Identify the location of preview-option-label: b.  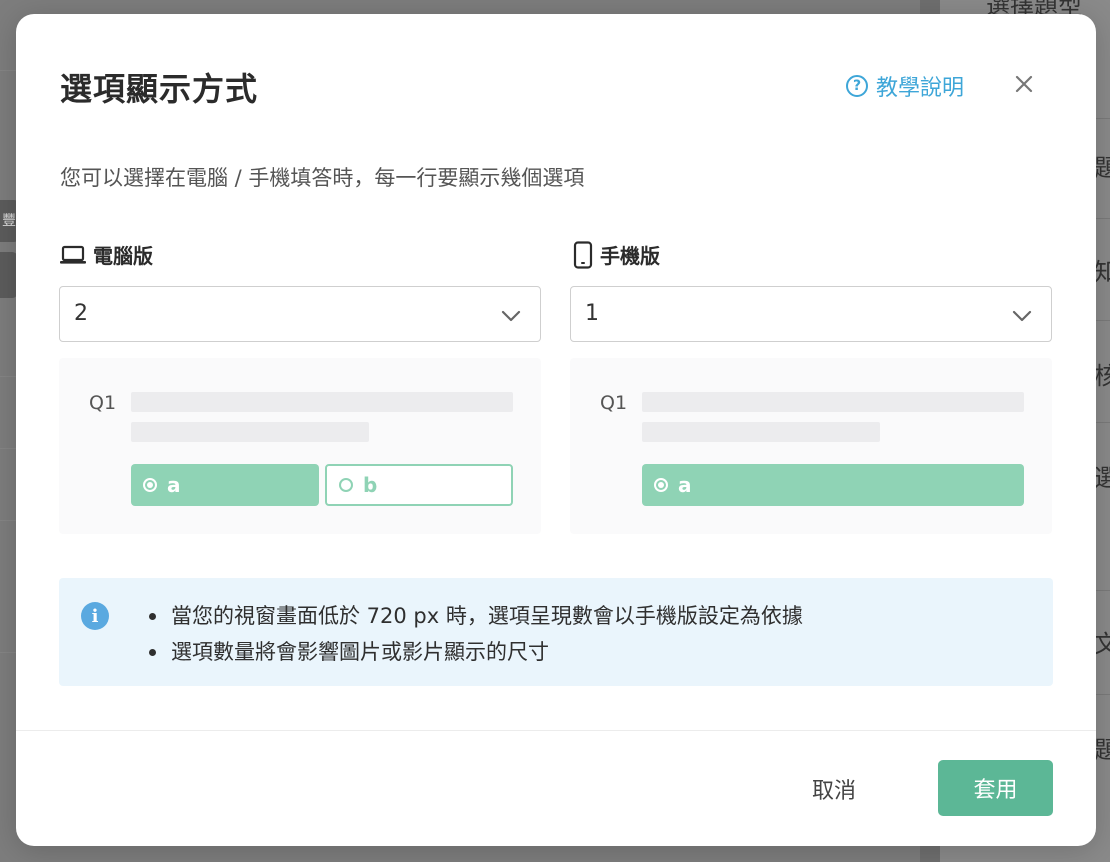
(370, 485).